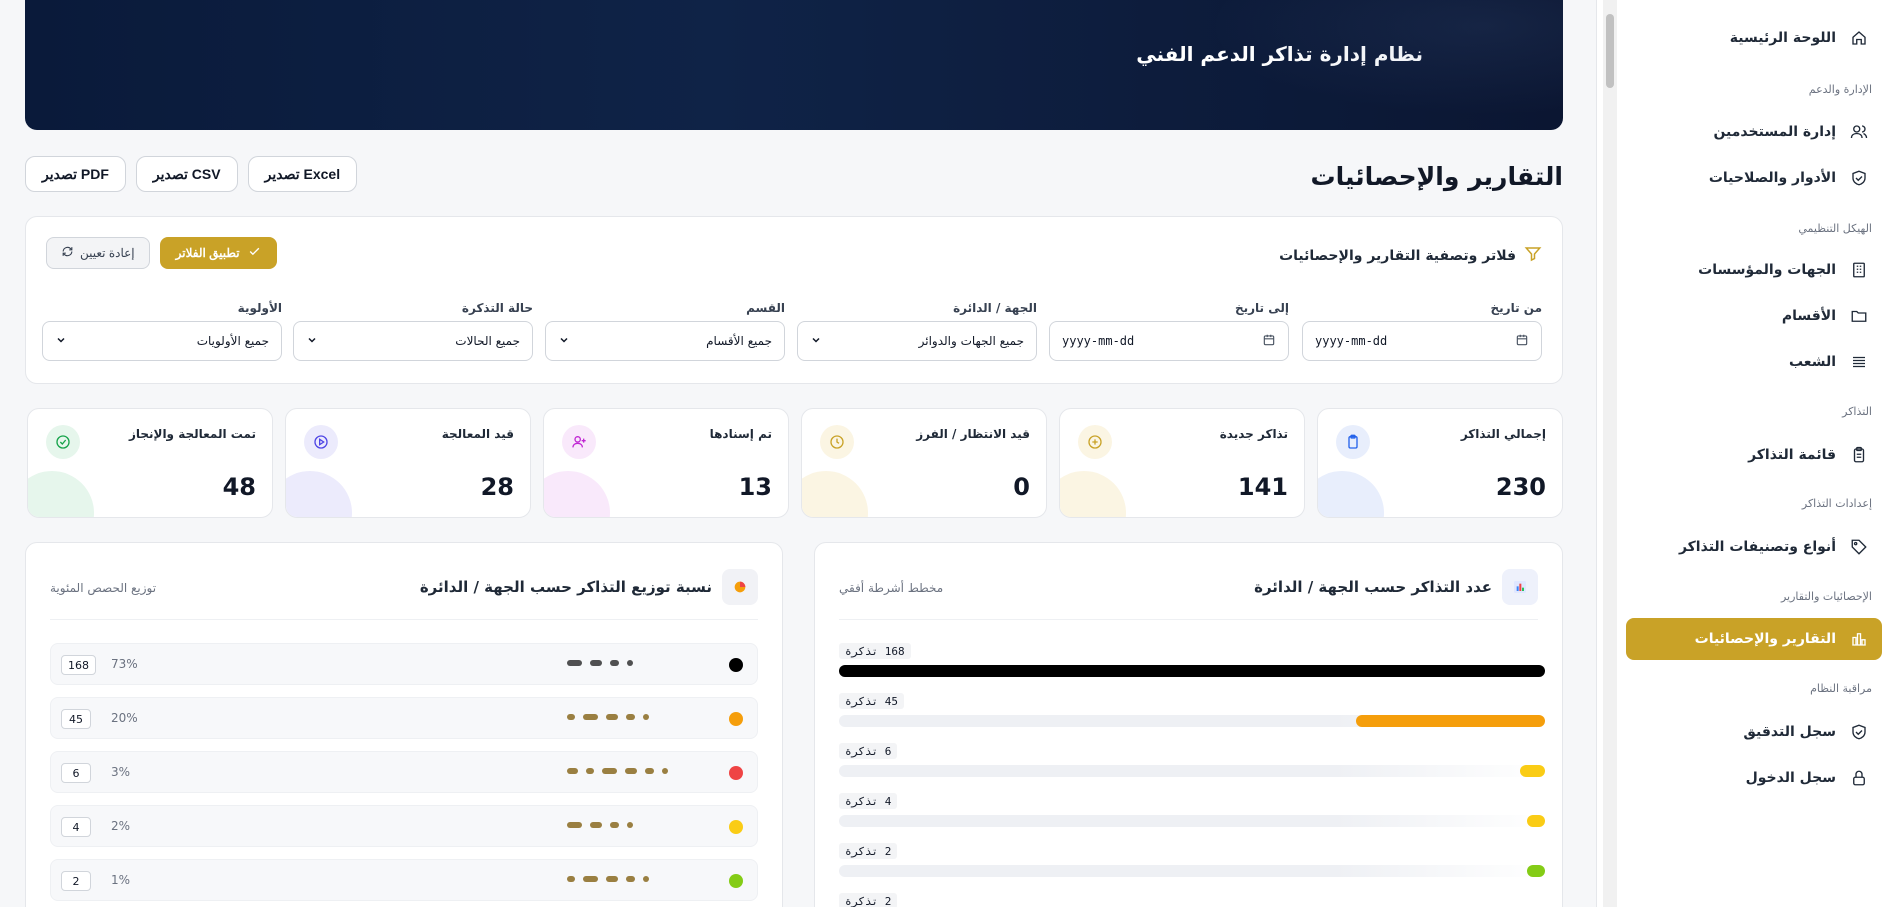 The height and width of the screenshot is (907, 1902). I want to click on users-icon, so click(1859, 132).